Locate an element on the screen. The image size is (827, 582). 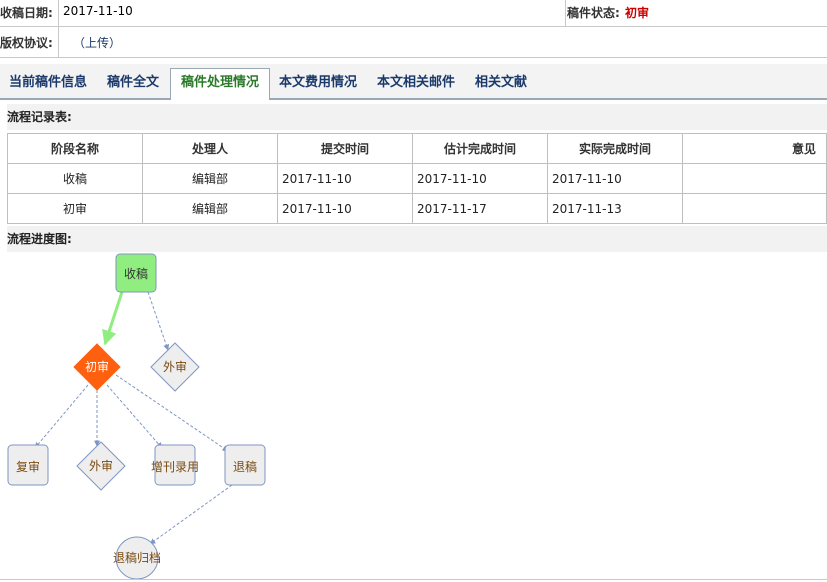
edge-receive-to-first-review is located at coordinates (113, 318).